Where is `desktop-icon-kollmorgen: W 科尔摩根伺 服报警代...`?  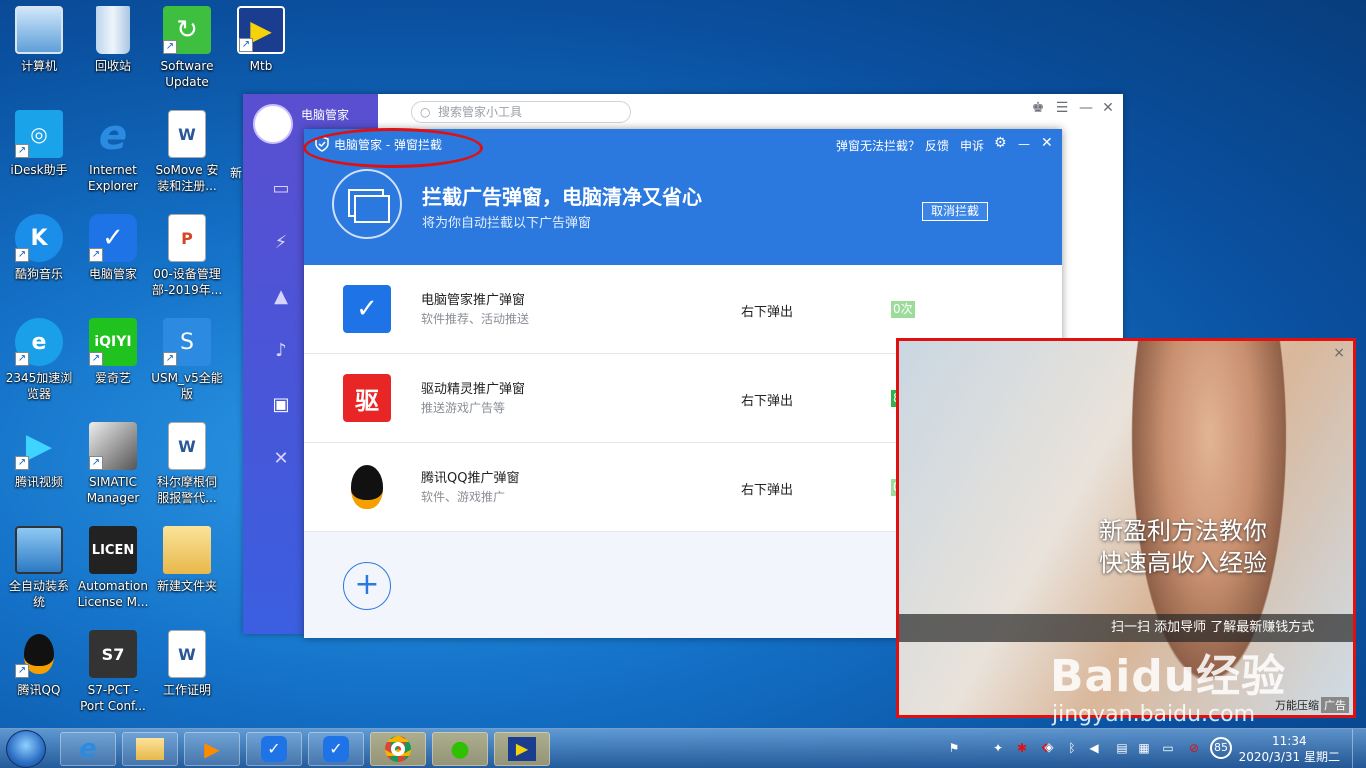 desktop-icon-kollmorgen: W 科尔摩根伺 服报警代... is located at coordinates (187, 472).